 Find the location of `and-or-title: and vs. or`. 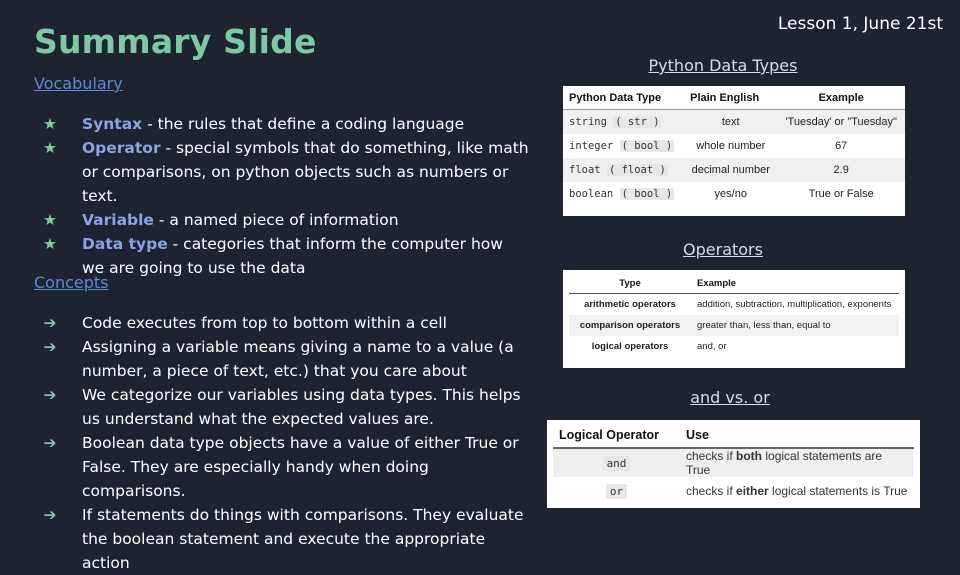

and-or-title: and vs. or is located at coordinates (730, 397).